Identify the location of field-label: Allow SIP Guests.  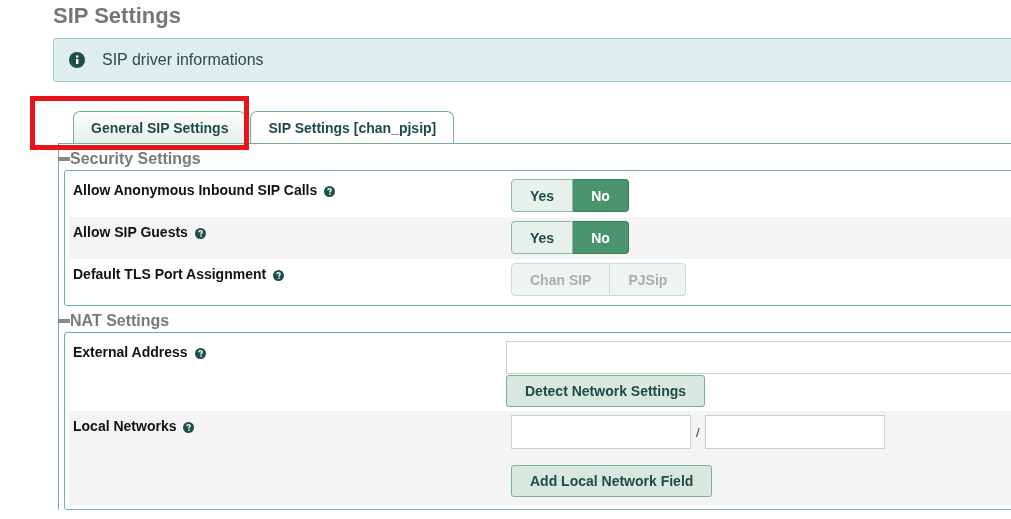
(130, 232).